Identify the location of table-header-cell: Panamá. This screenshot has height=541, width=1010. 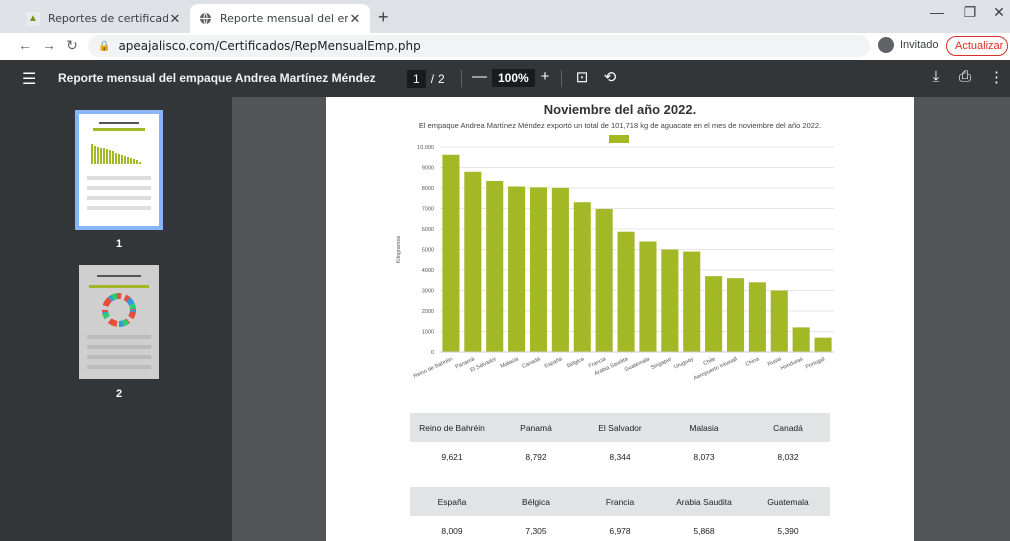
(536, 427).